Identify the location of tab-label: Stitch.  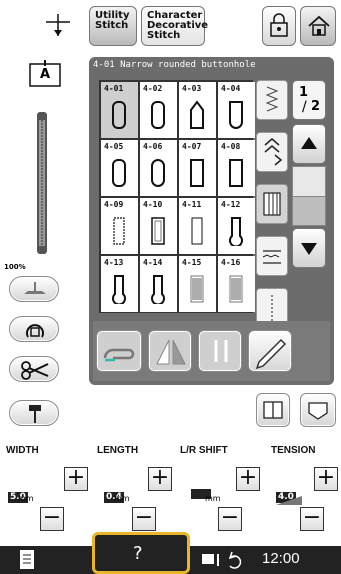
(164, 35).